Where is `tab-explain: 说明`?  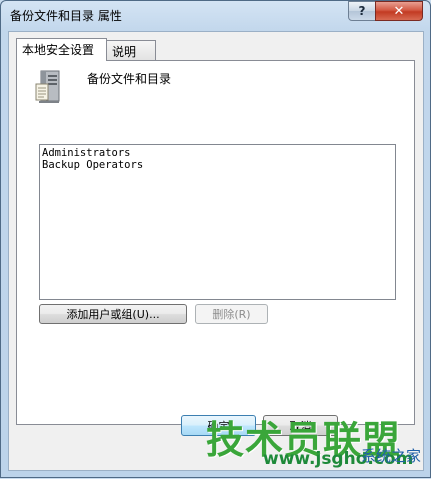
tab-explain: 说明 is located at coordinates (131, 50).